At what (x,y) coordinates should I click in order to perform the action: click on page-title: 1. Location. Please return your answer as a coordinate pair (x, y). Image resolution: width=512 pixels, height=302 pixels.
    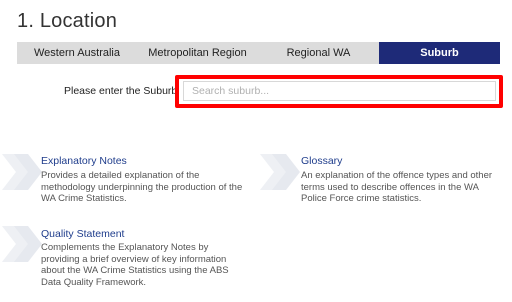
    Looking at the image, I should click on (67, 21).